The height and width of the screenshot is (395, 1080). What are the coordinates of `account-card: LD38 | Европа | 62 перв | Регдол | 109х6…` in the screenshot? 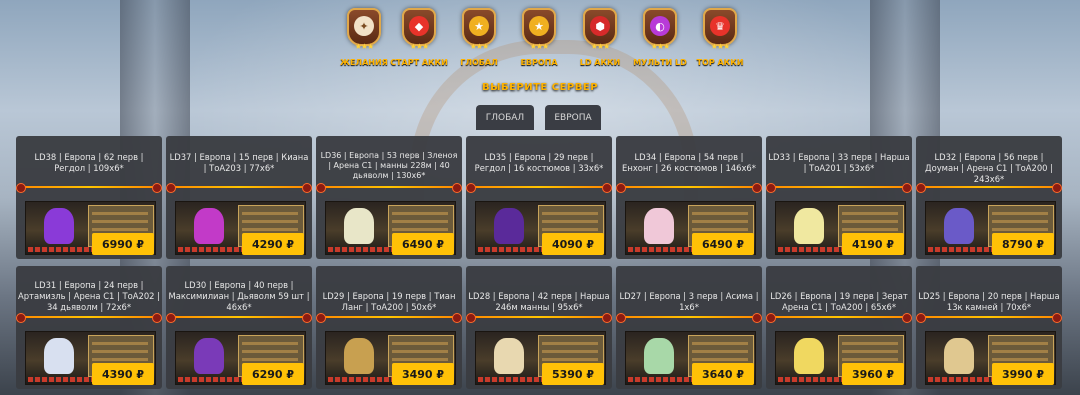 It's located at (89, 197).